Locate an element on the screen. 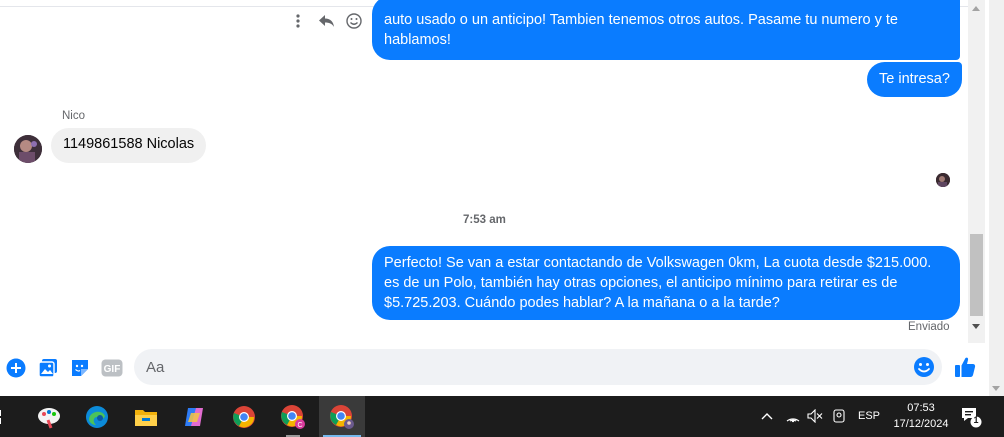  timestamp-text: 7:53 am is located at coordinates (484, 220).